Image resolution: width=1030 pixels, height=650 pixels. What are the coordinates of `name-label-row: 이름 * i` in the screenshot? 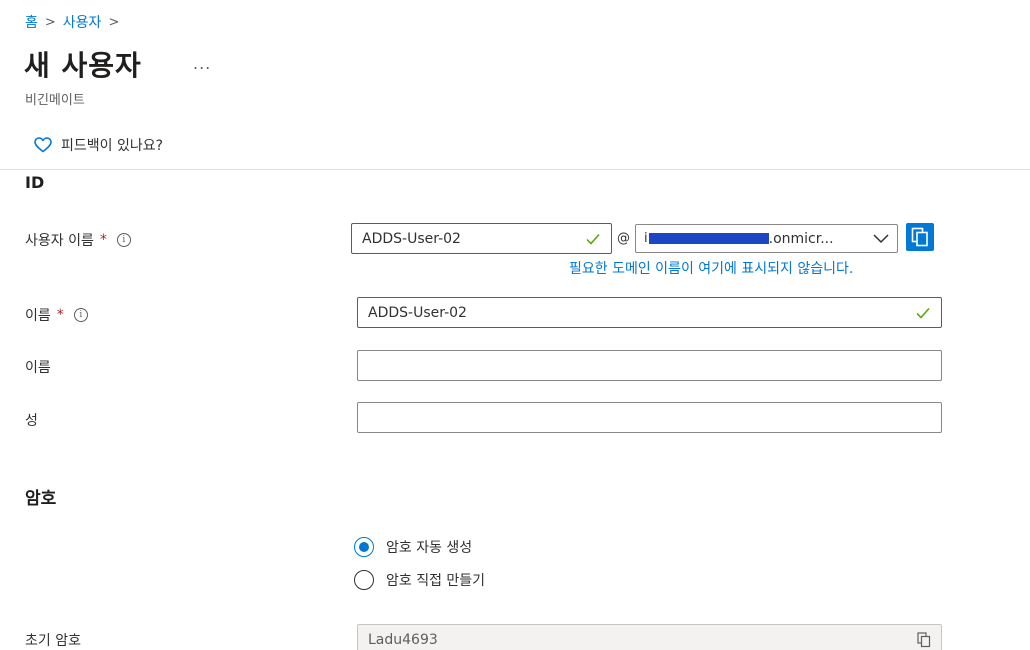 It's located at (56, 315).